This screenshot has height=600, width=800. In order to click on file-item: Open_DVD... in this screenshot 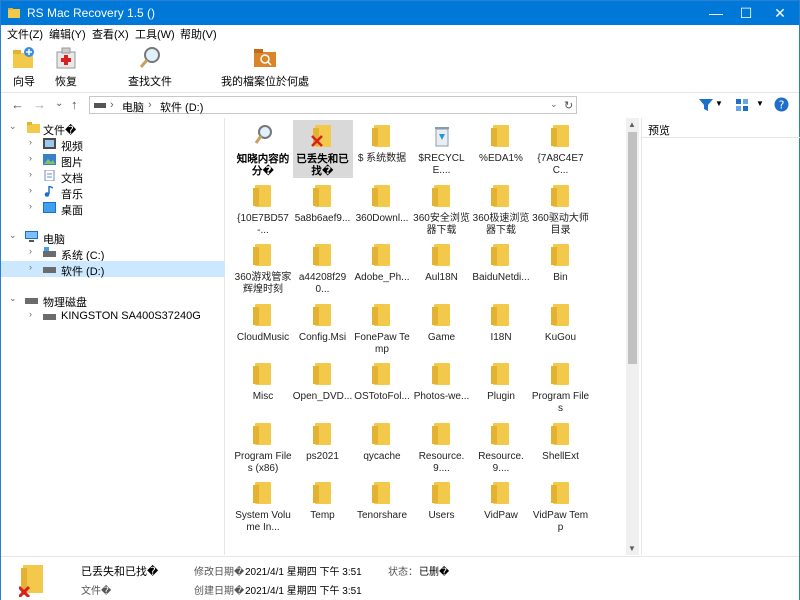, I will do `click(323, 387)`.